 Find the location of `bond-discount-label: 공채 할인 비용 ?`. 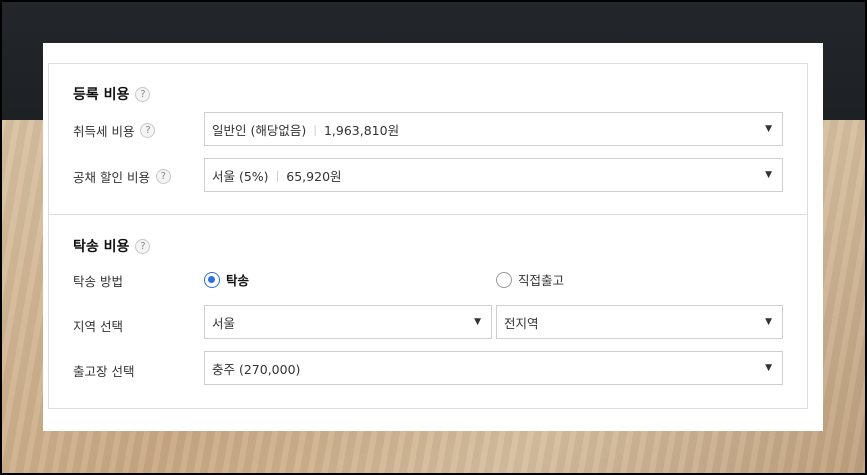

bond-discount-label: 공채 할인 비용 ? is located at coordinates (122, 176).